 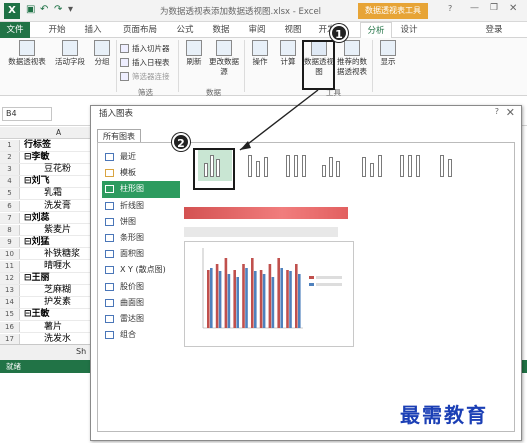 I want to click on watermark: 最需教育, so click(x=444, y=415).